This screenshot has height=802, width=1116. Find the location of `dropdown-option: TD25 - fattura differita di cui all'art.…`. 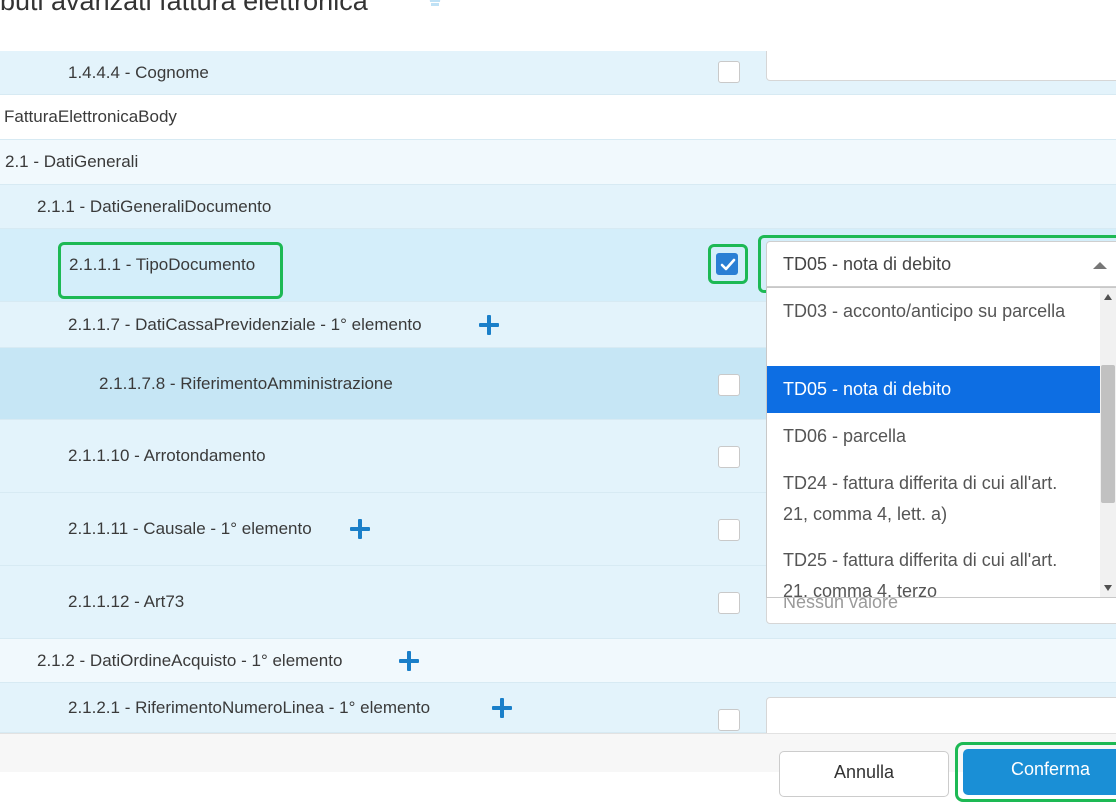

dropdown-option: TD25 - fattura differita di cui all'art.… is located at coordinates (933, 571).